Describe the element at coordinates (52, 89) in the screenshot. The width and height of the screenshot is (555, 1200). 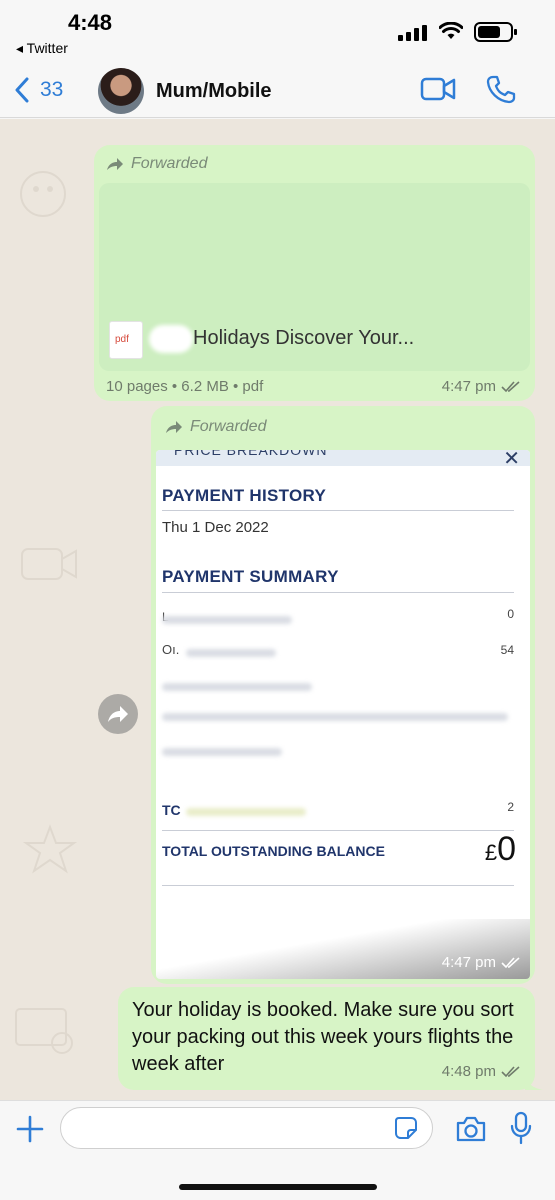
I see `unread-count: 33` at that location.